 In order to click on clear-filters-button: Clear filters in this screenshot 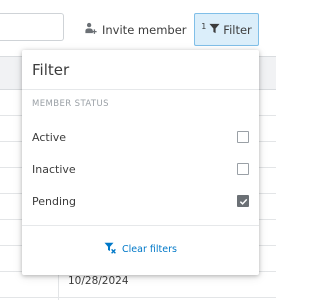, I will do `click(140, 249)`.